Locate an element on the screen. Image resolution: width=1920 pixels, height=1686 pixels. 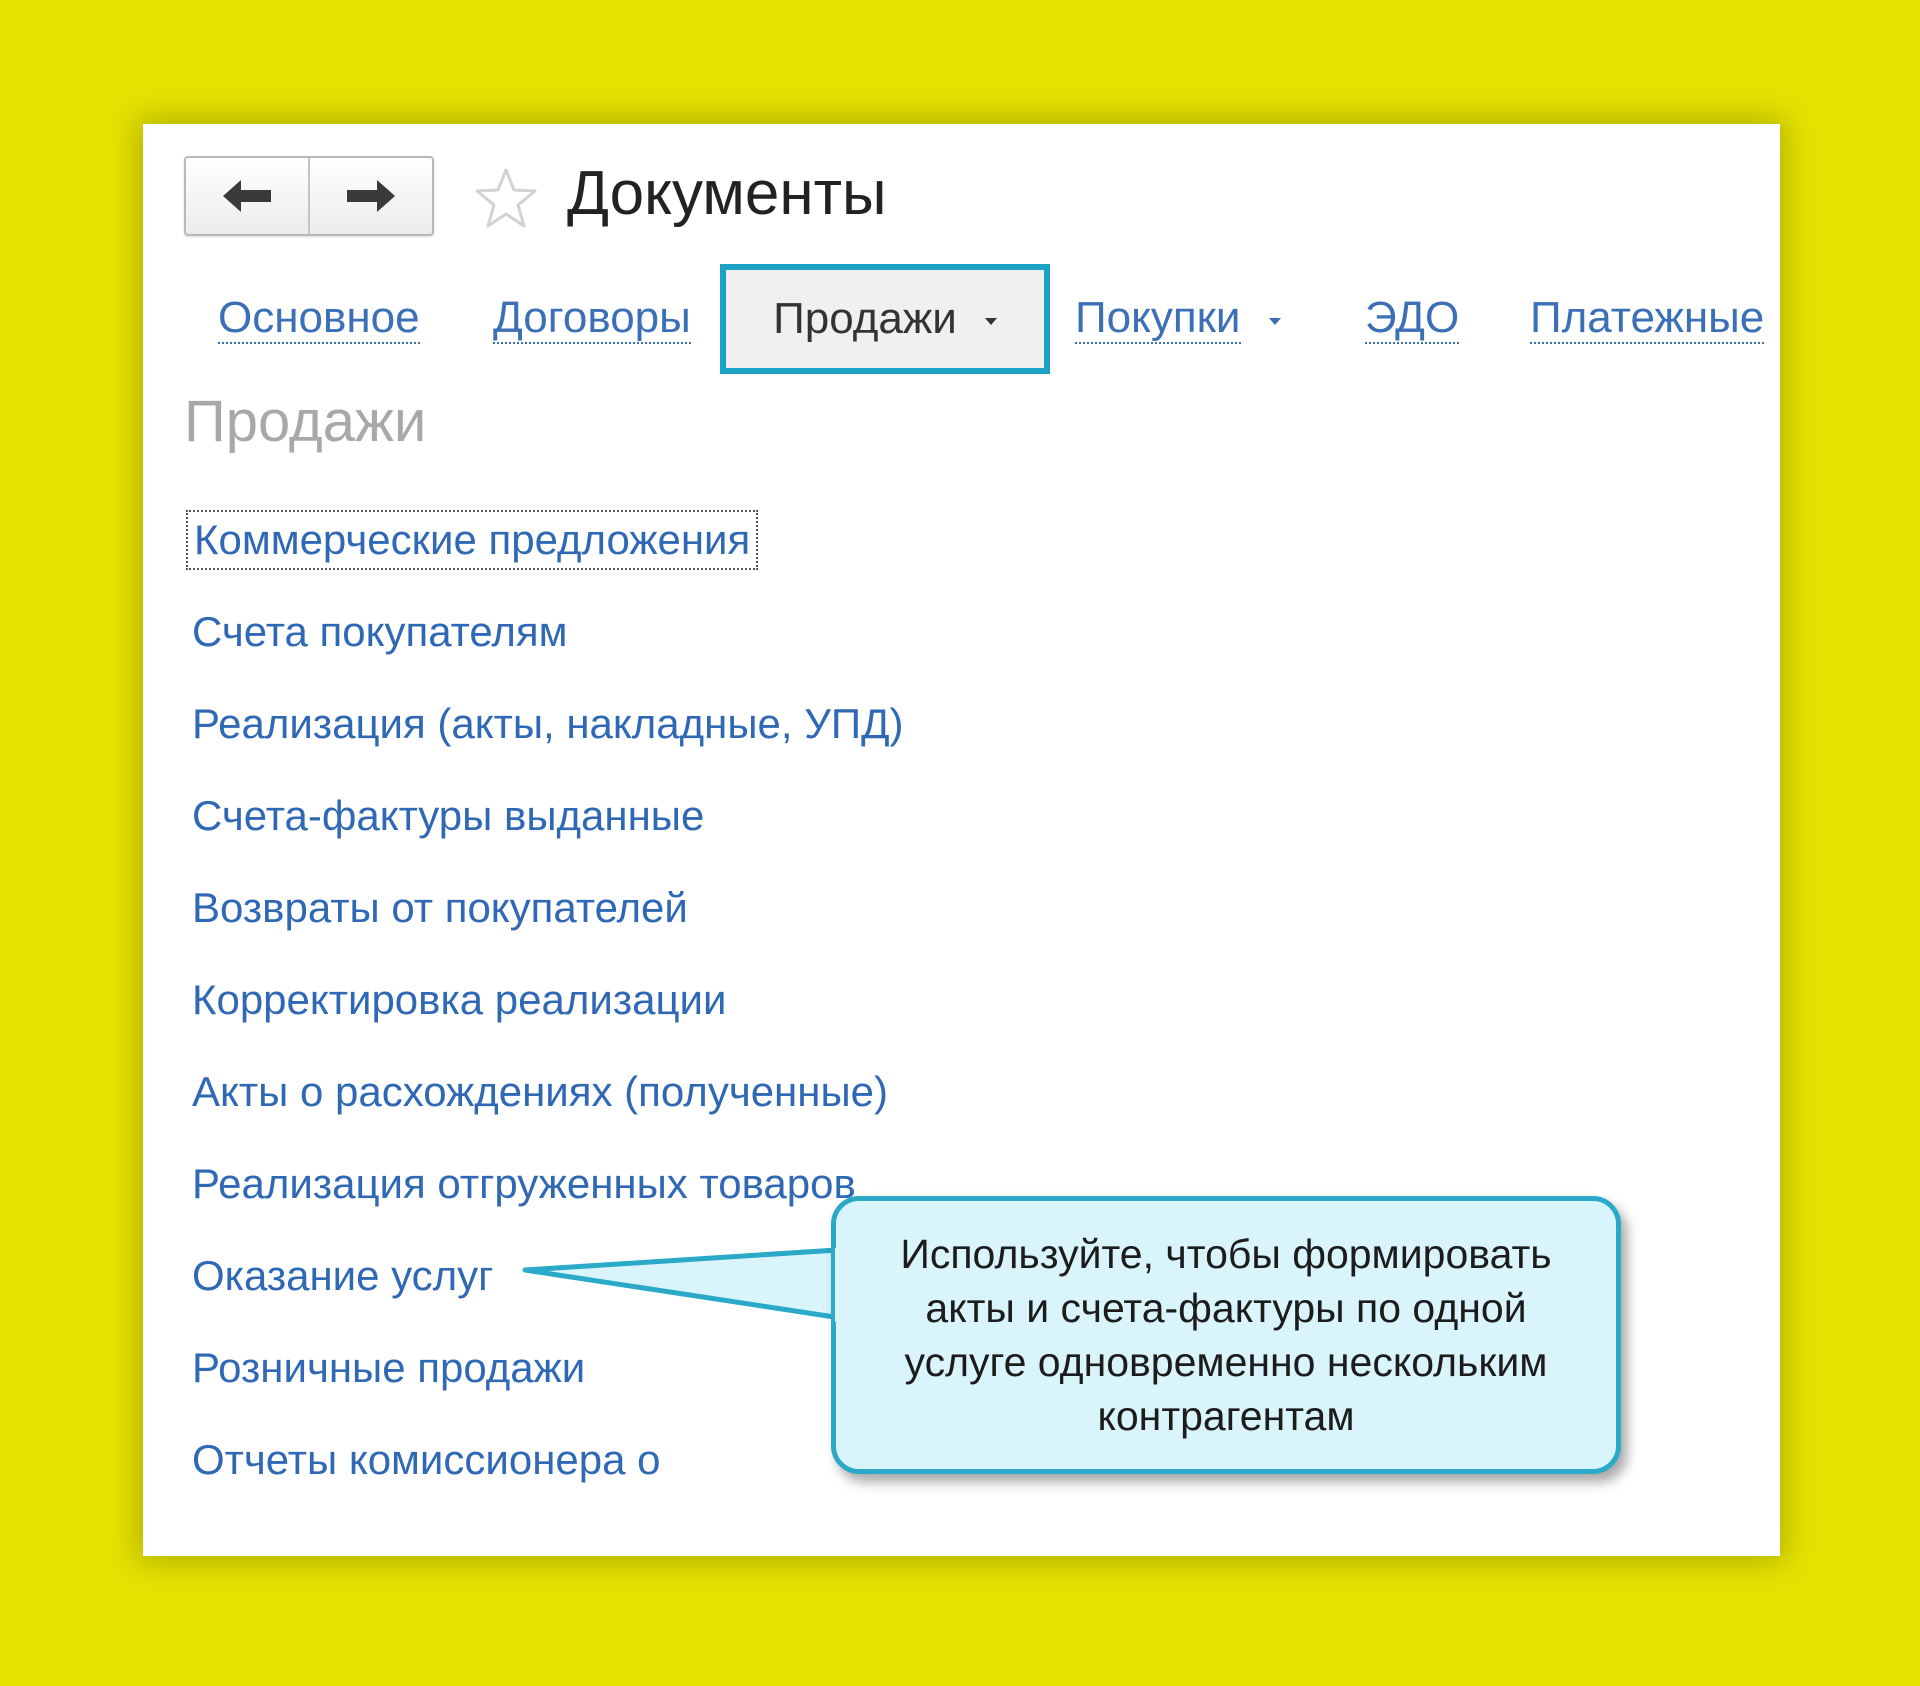
tab-prodazhi: Продажи is located at coordinates (885, 319).